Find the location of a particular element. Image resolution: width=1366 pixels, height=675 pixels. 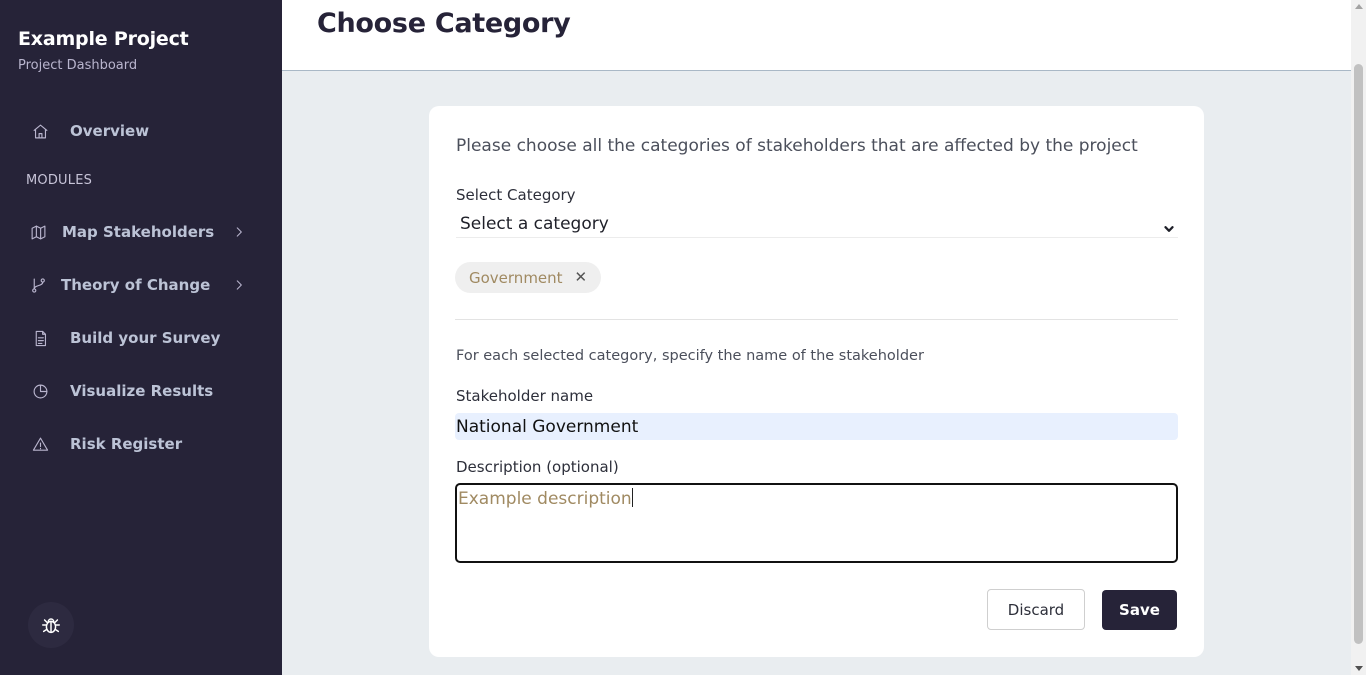

sidebar-item-map-stakeholders: Map Stakeholders is located at coordinates (141, 232).